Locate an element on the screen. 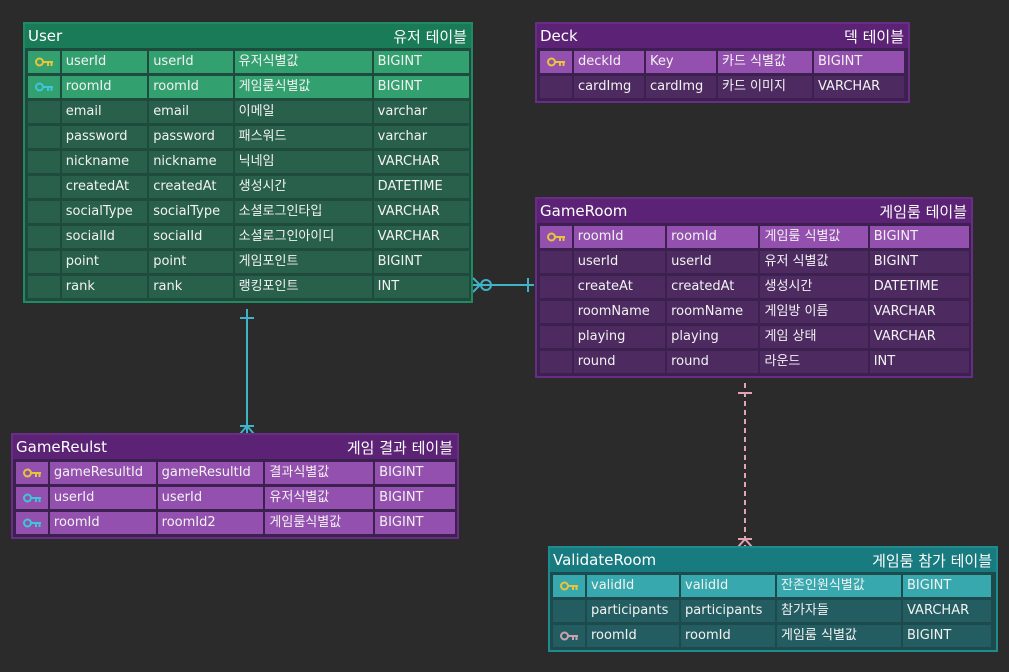 Image resolution: width=1009 pixels, height=672 pixels. table-row: createdAt createdAt 생성시간 DATETIME is located at coordinates (249, 188).